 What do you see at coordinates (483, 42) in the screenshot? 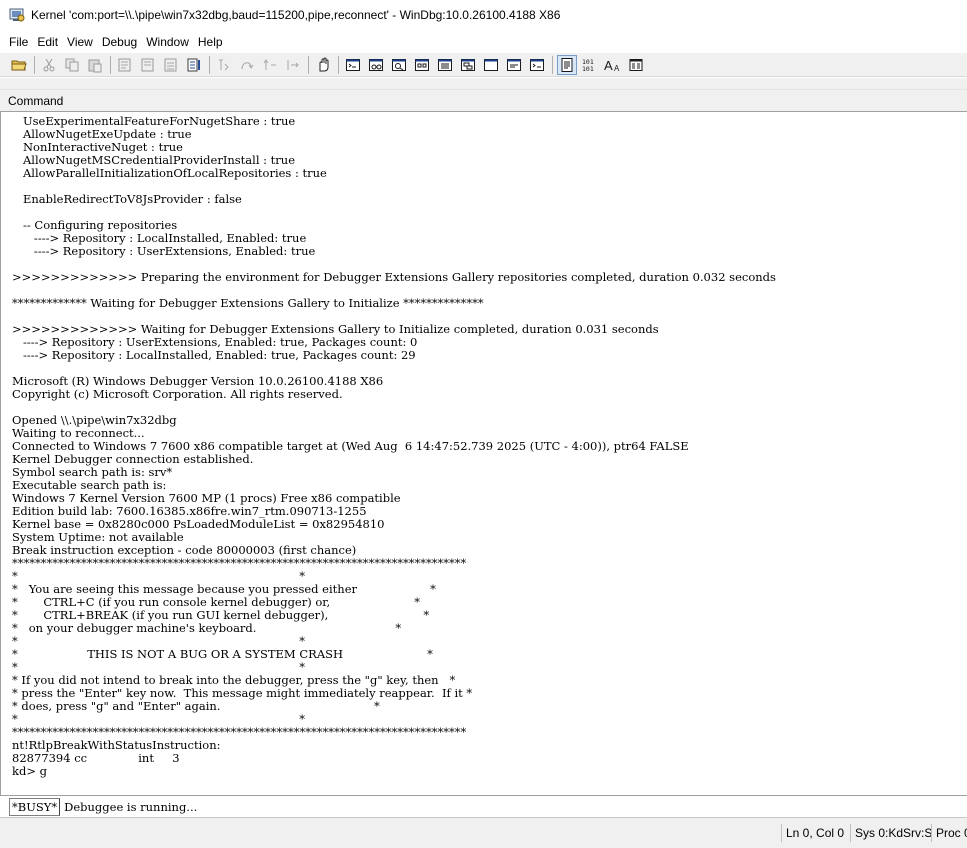
I see `menu-bar: File Edit View Debug Window Help` at bounding box center [483, 42].